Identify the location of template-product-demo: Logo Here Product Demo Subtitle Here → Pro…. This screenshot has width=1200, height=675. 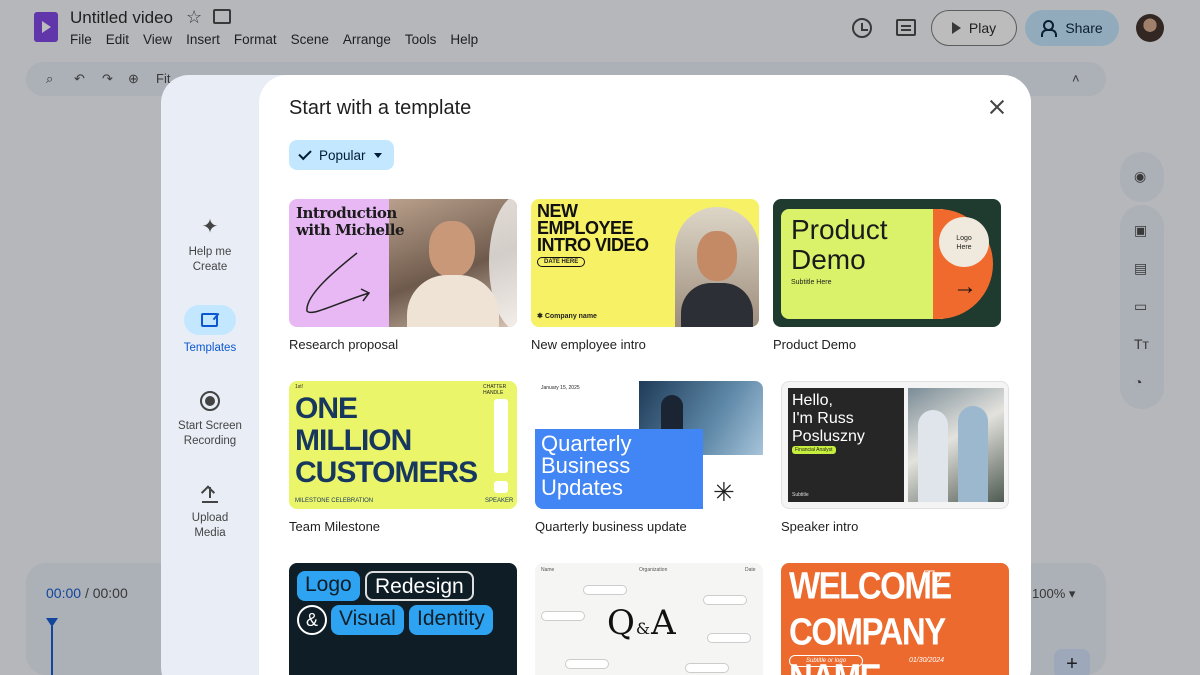
(887, 275).